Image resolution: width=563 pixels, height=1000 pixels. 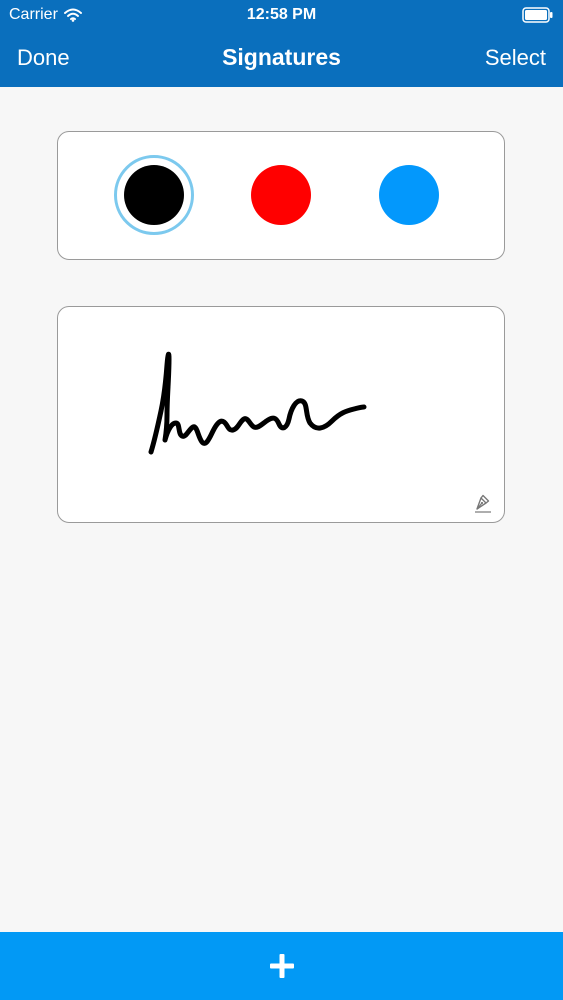 I want to click on status-time: 12:58 PM, so click(x=281, y=14).